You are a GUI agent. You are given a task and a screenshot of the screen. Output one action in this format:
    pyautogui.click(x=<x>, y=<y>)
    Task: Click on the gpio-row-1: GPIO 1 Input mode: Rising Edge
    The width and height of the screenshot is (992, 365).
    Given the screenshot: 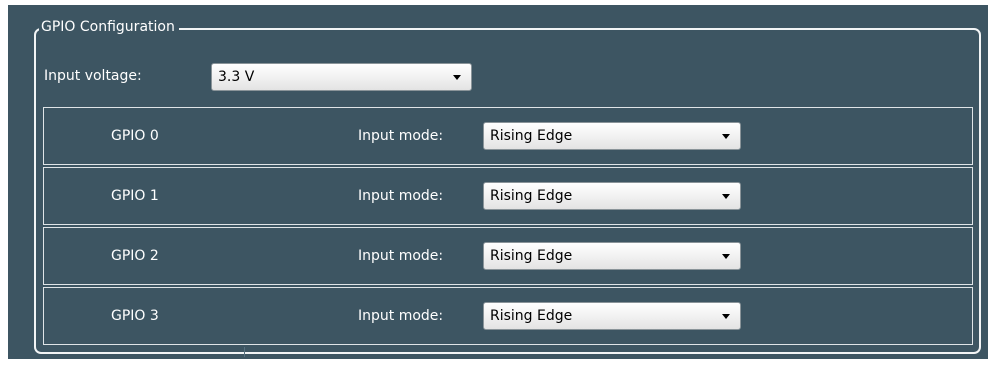 What is the action you would take?
    pyautogui.click(x=508, y=196)
    